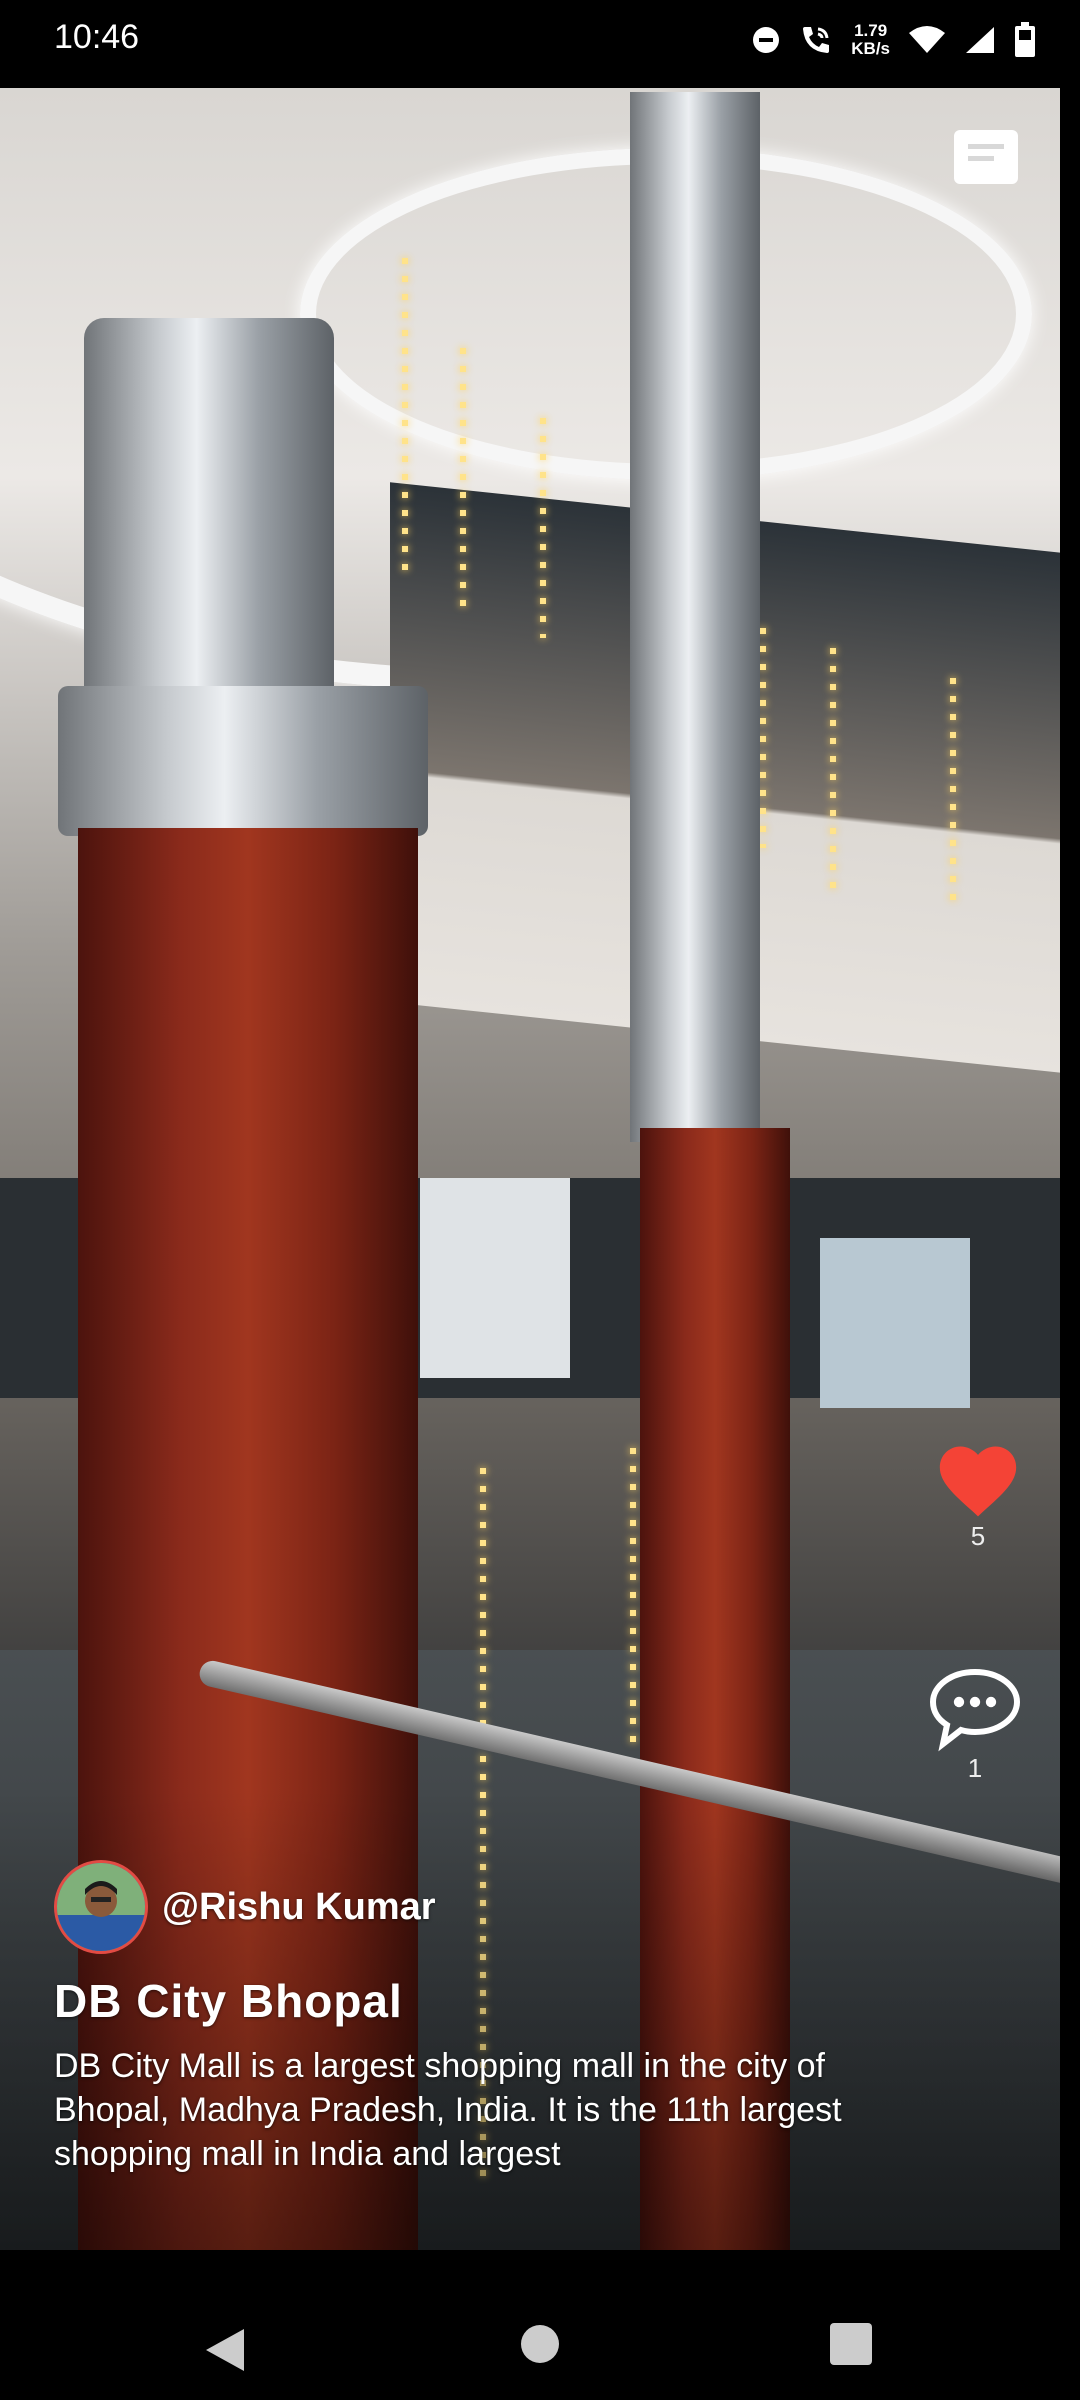 The image size is (1080, 2400). What do you see at coordinates (243, 761) in the screenshot?
I see `metal-pillar-collar` at bounding box center [243, 761].